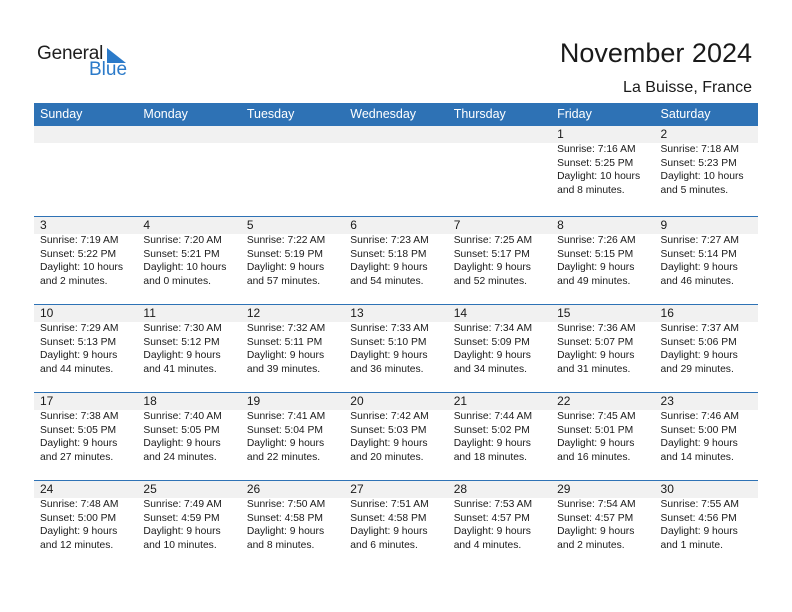 The height and width of the screenshot is (612, 792). I want to click on sunset-text: Sunset: 5:03 PM, so click(388, 430).